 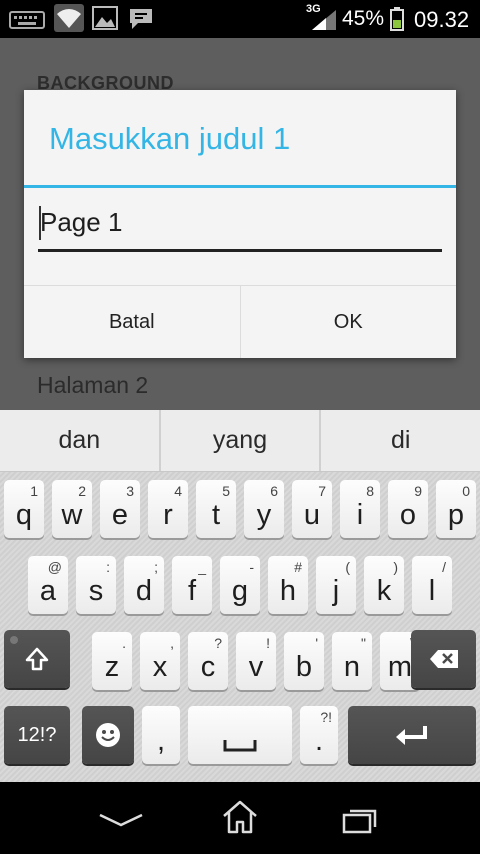 I want to click on shift-indicator, so click(x=14, y=640).